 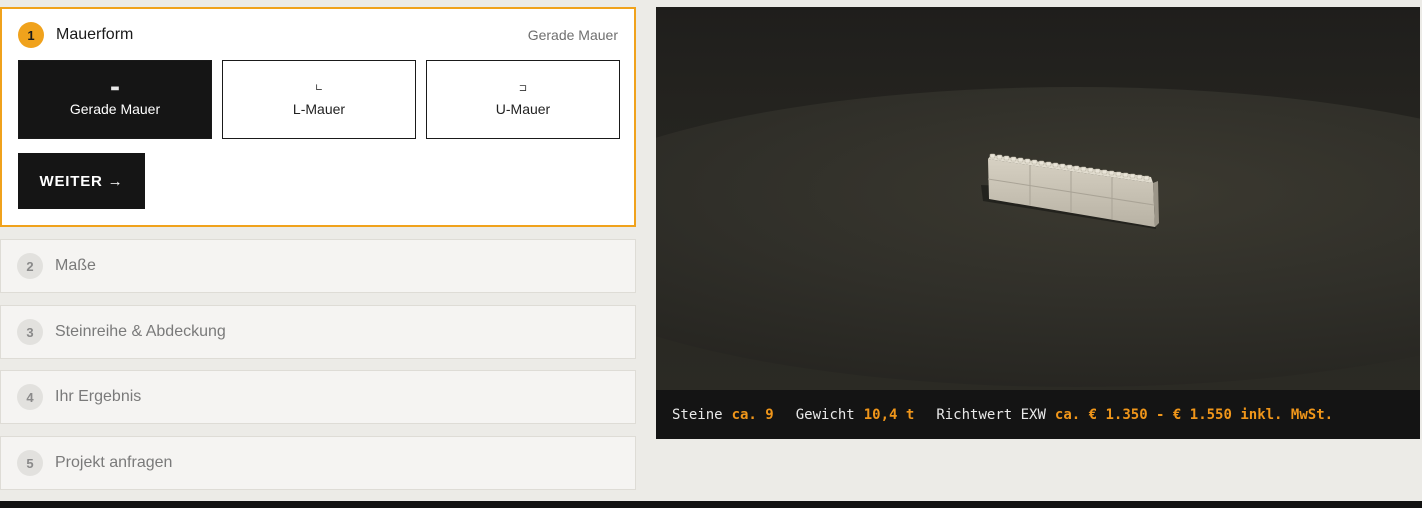 I want to click on step-label: Maße, so click(x=75, y=265).